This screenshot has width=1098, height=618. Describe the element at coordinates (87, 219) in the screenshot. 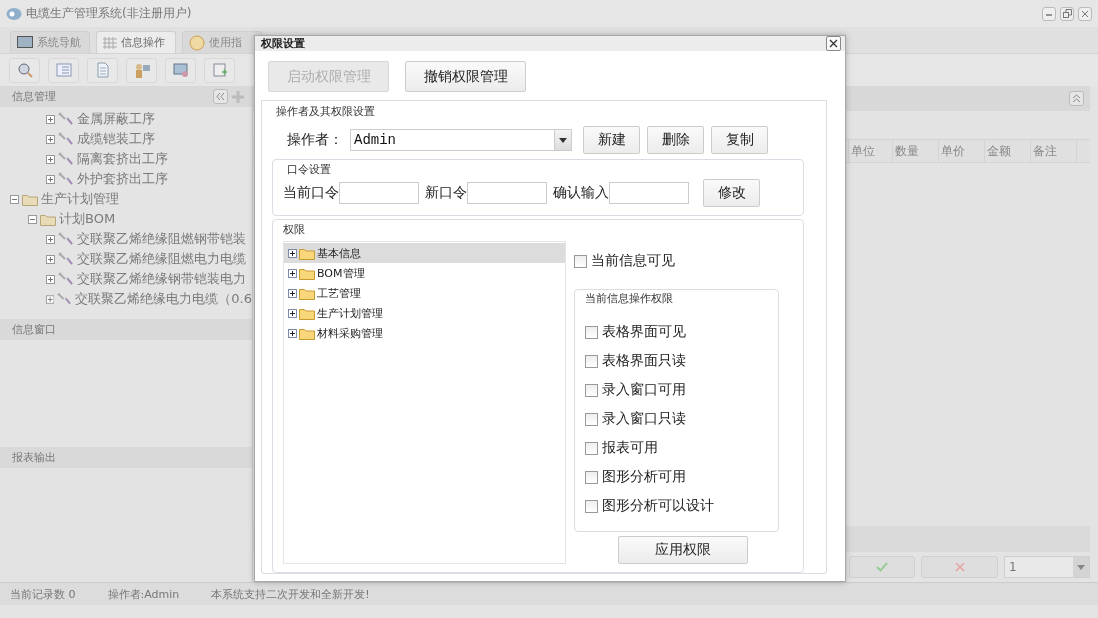

I see `tree-item: 计划BOM` at that location.